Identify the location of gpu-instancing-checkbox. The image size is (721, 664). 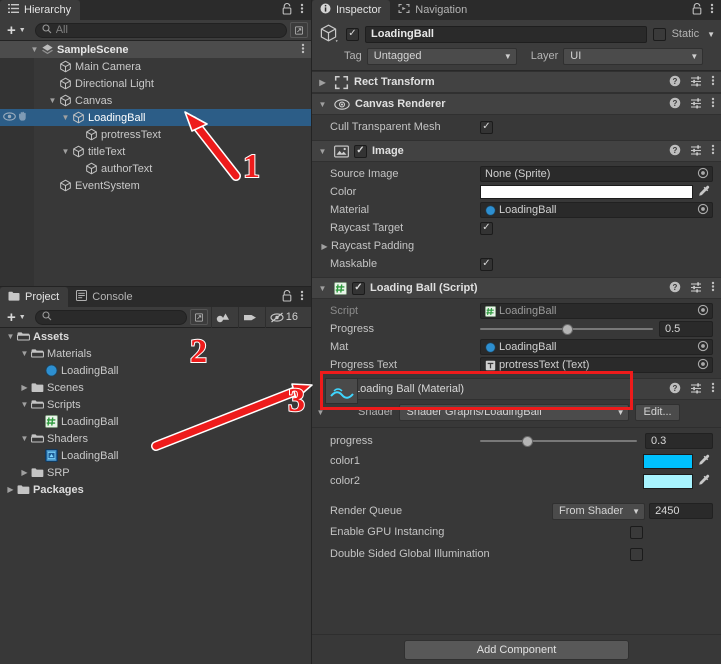
(636, 532).